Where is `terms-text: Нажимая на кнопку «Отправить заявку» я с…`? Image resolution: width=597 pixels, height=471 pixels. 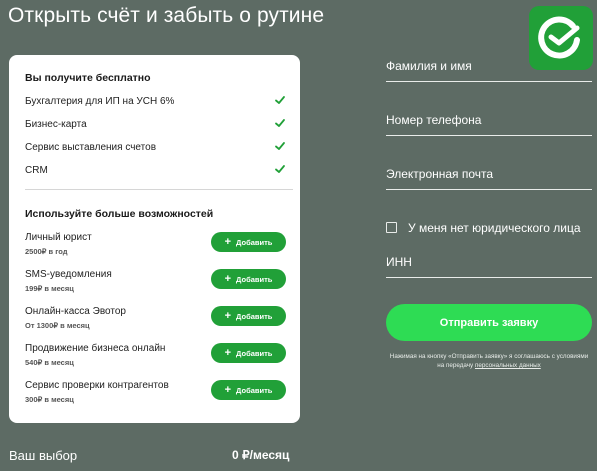 terms-text: Нажимая на кнопку «Отправить заявку» я с… is located at coordinates (489, 361).